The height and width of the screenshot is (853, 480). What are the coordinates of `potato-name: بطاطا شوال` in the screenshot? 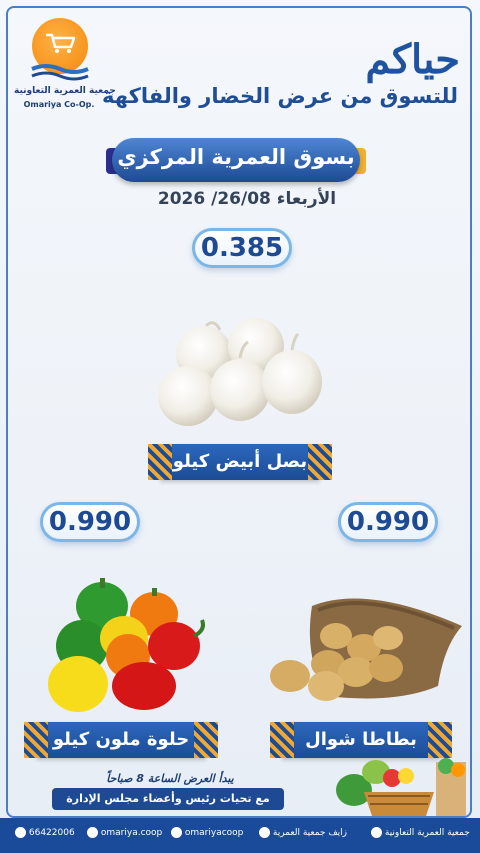 It's located at (361, 739).